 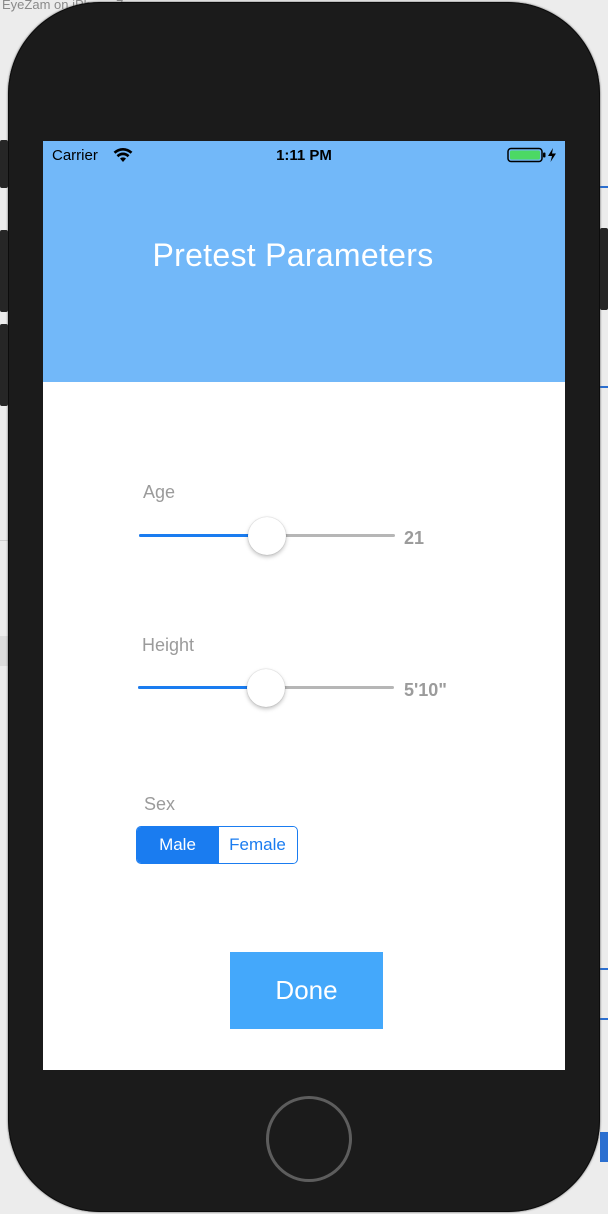 What do you see at coordinates (257, 845) in the screenshot?
I see `segment-female: Female` at bounding box center [257, 845].